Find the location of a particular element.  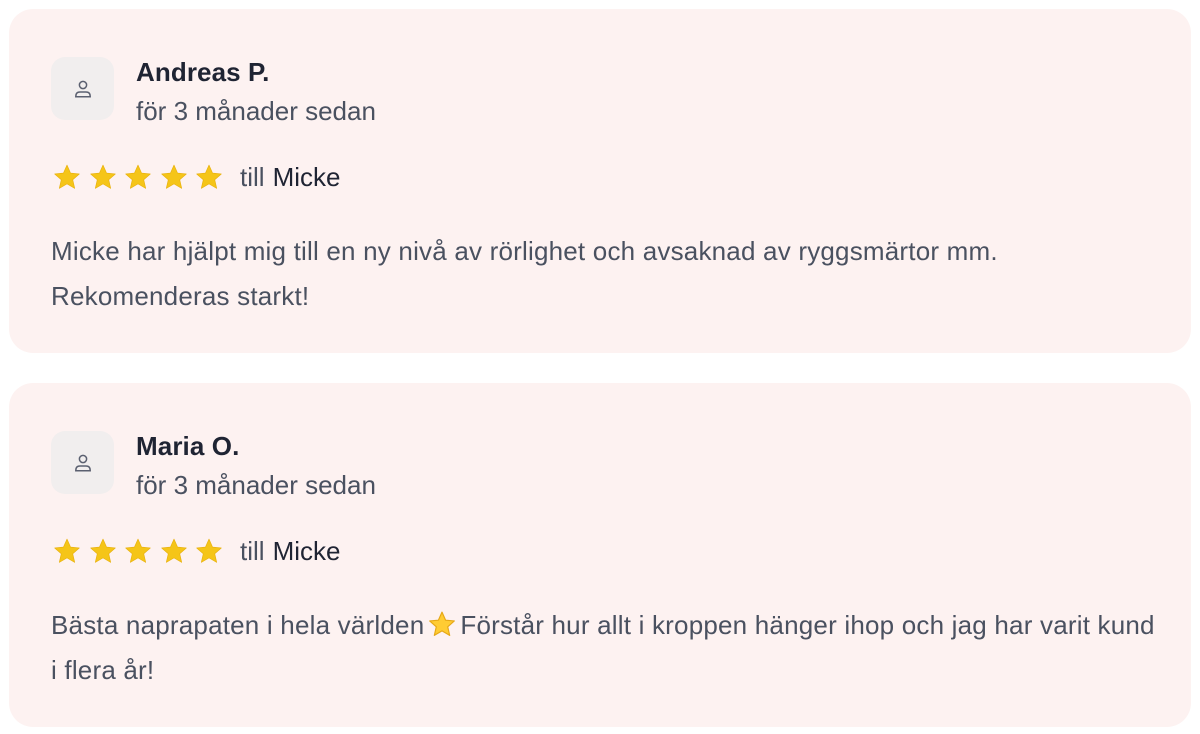

reviewer-name: Andreas P. is located at coordinates (203, 72).